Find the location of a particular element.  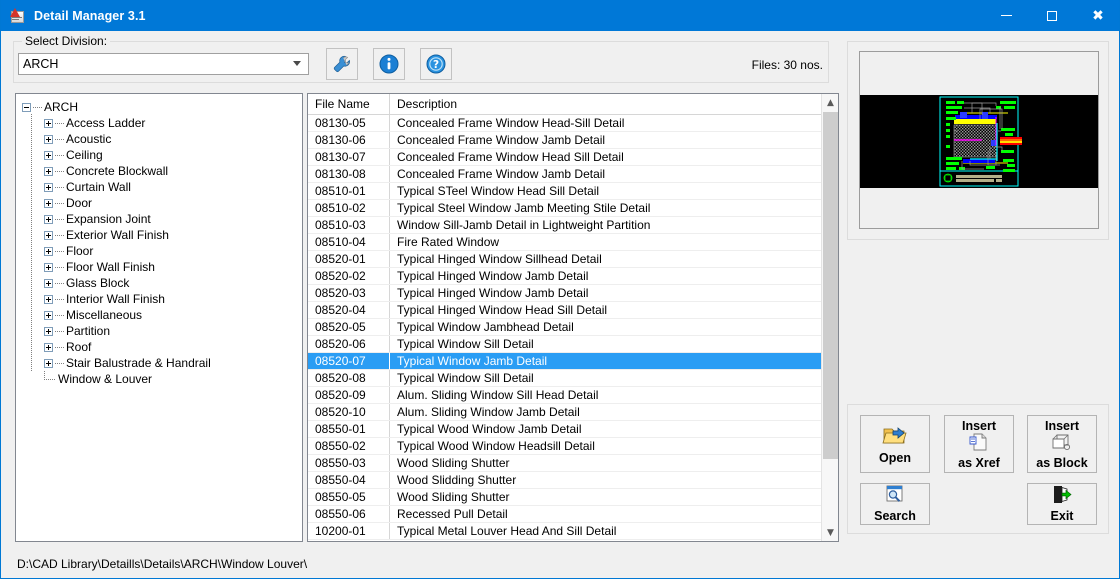

tree-item-roof: Roof is located at coordinates (162, 346).